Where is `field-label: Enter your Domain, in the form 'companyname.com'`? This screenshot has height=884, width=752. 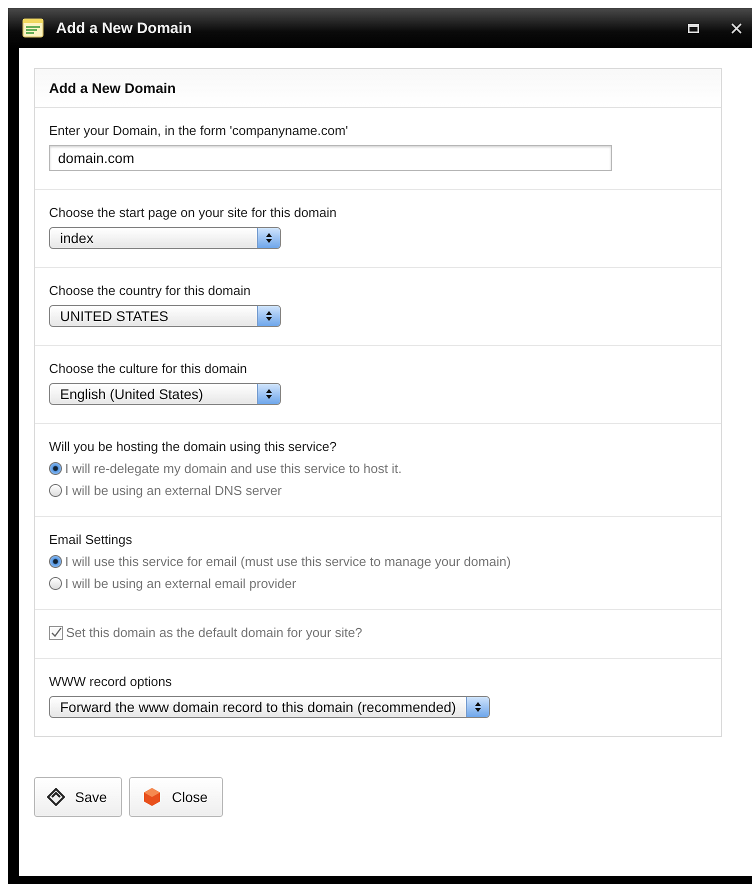
field-label: Enter your Domain, in the form 'companyname.com' is located at coordinates (198, 130).